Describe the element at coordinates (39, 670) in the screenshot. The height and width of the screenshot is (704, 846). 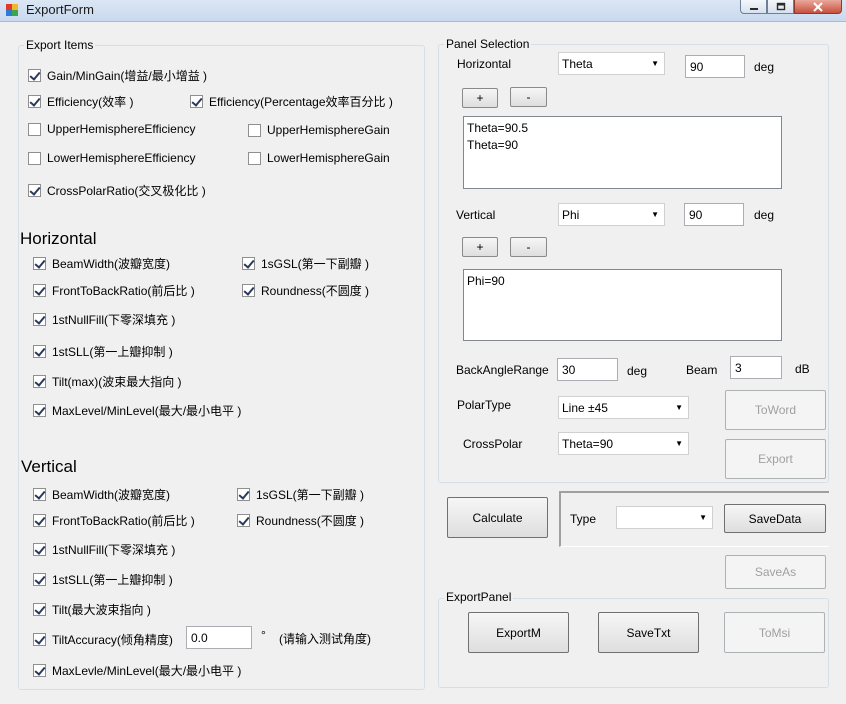
I see `v-max-level-checkbox-box` at that location.